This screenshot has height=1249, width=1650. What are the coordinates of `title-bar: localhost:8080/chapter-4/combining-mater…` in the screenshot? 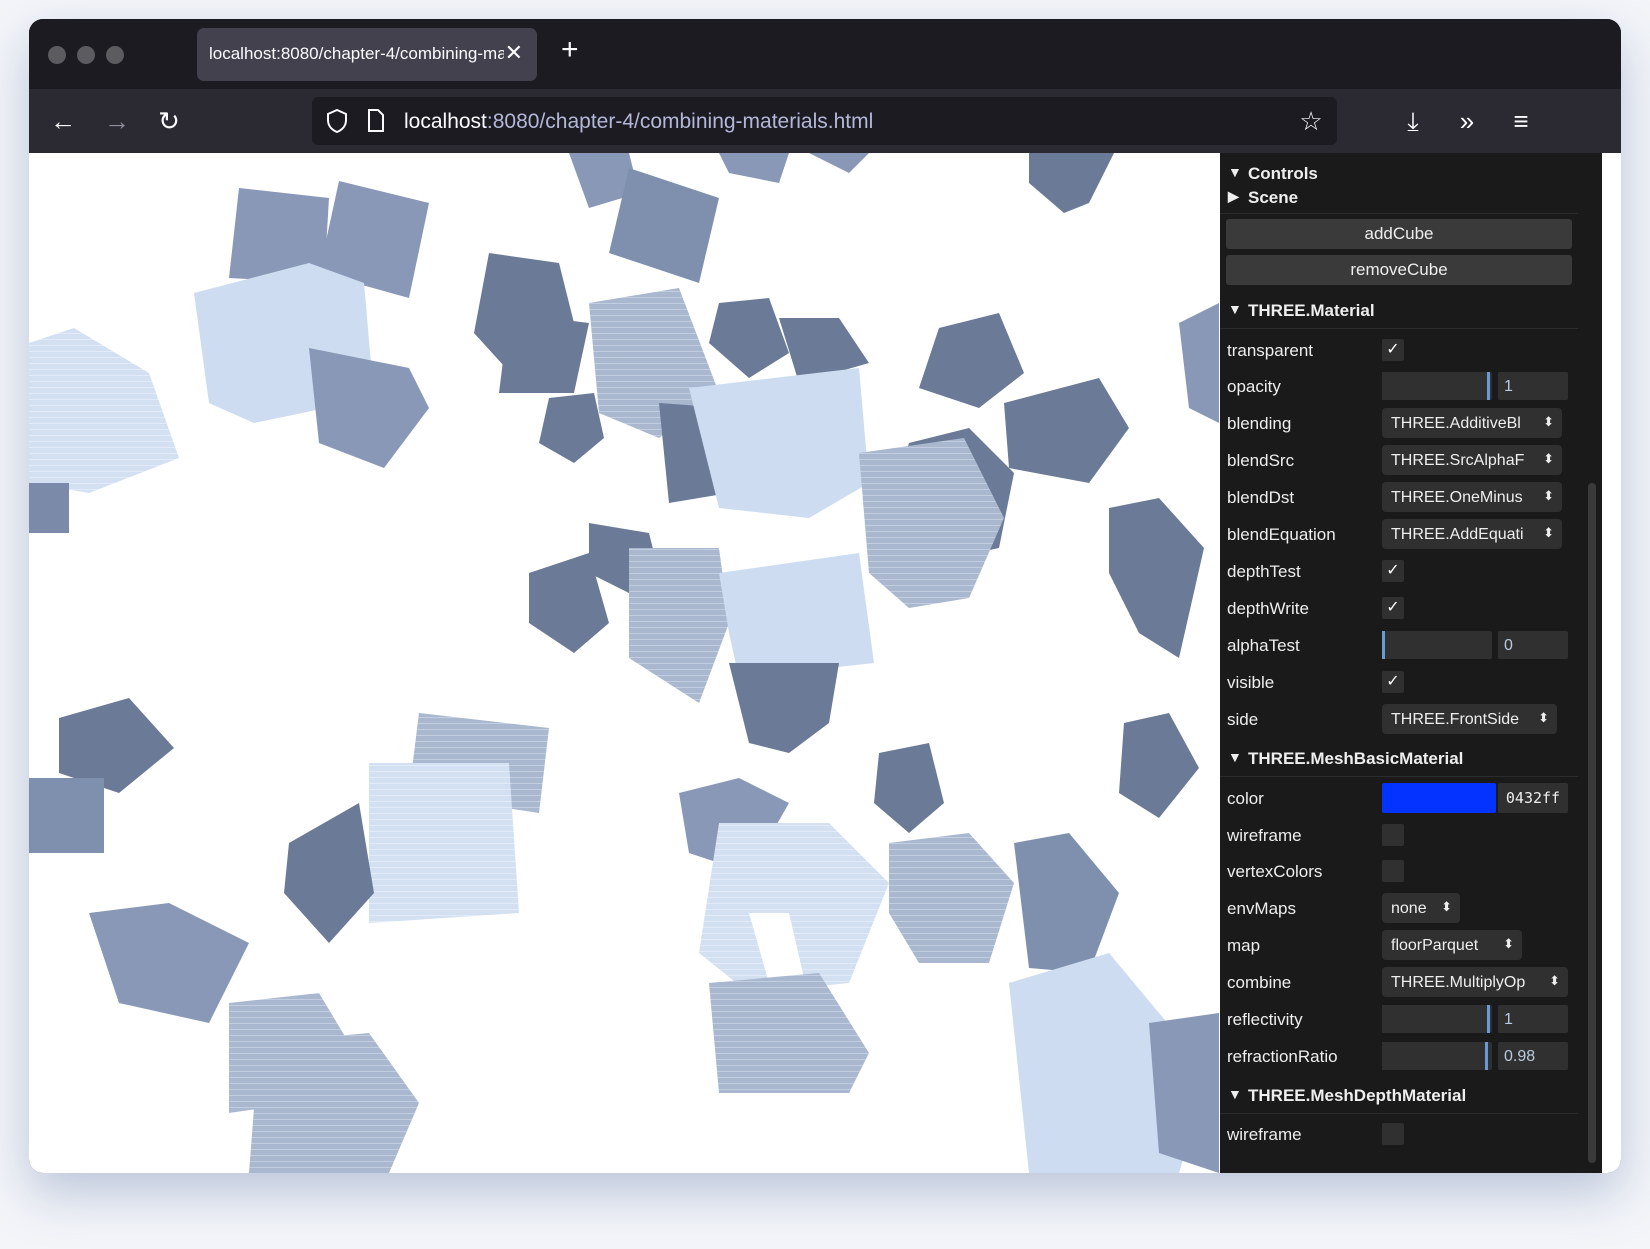 It's located at (825, 54).